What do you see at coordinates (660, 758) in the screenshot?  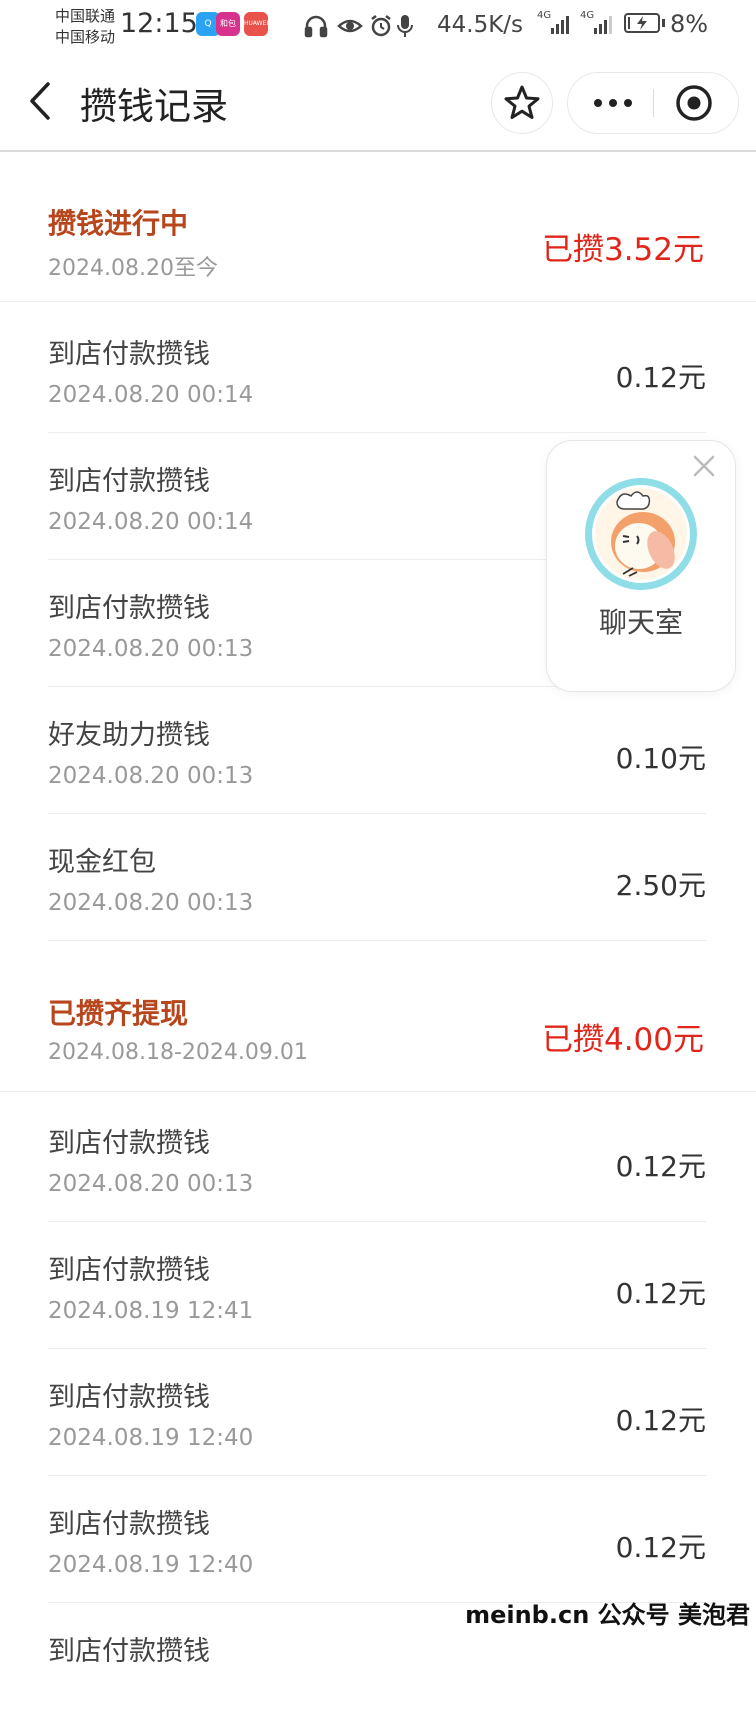 I see `record-amount: 0.10元` at bounding box center [660, 758].